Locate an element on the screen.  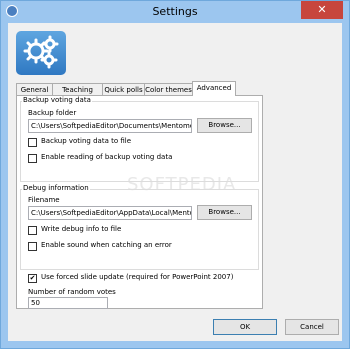
tab-advanced: Advanced is located at coordinates (214, 88).